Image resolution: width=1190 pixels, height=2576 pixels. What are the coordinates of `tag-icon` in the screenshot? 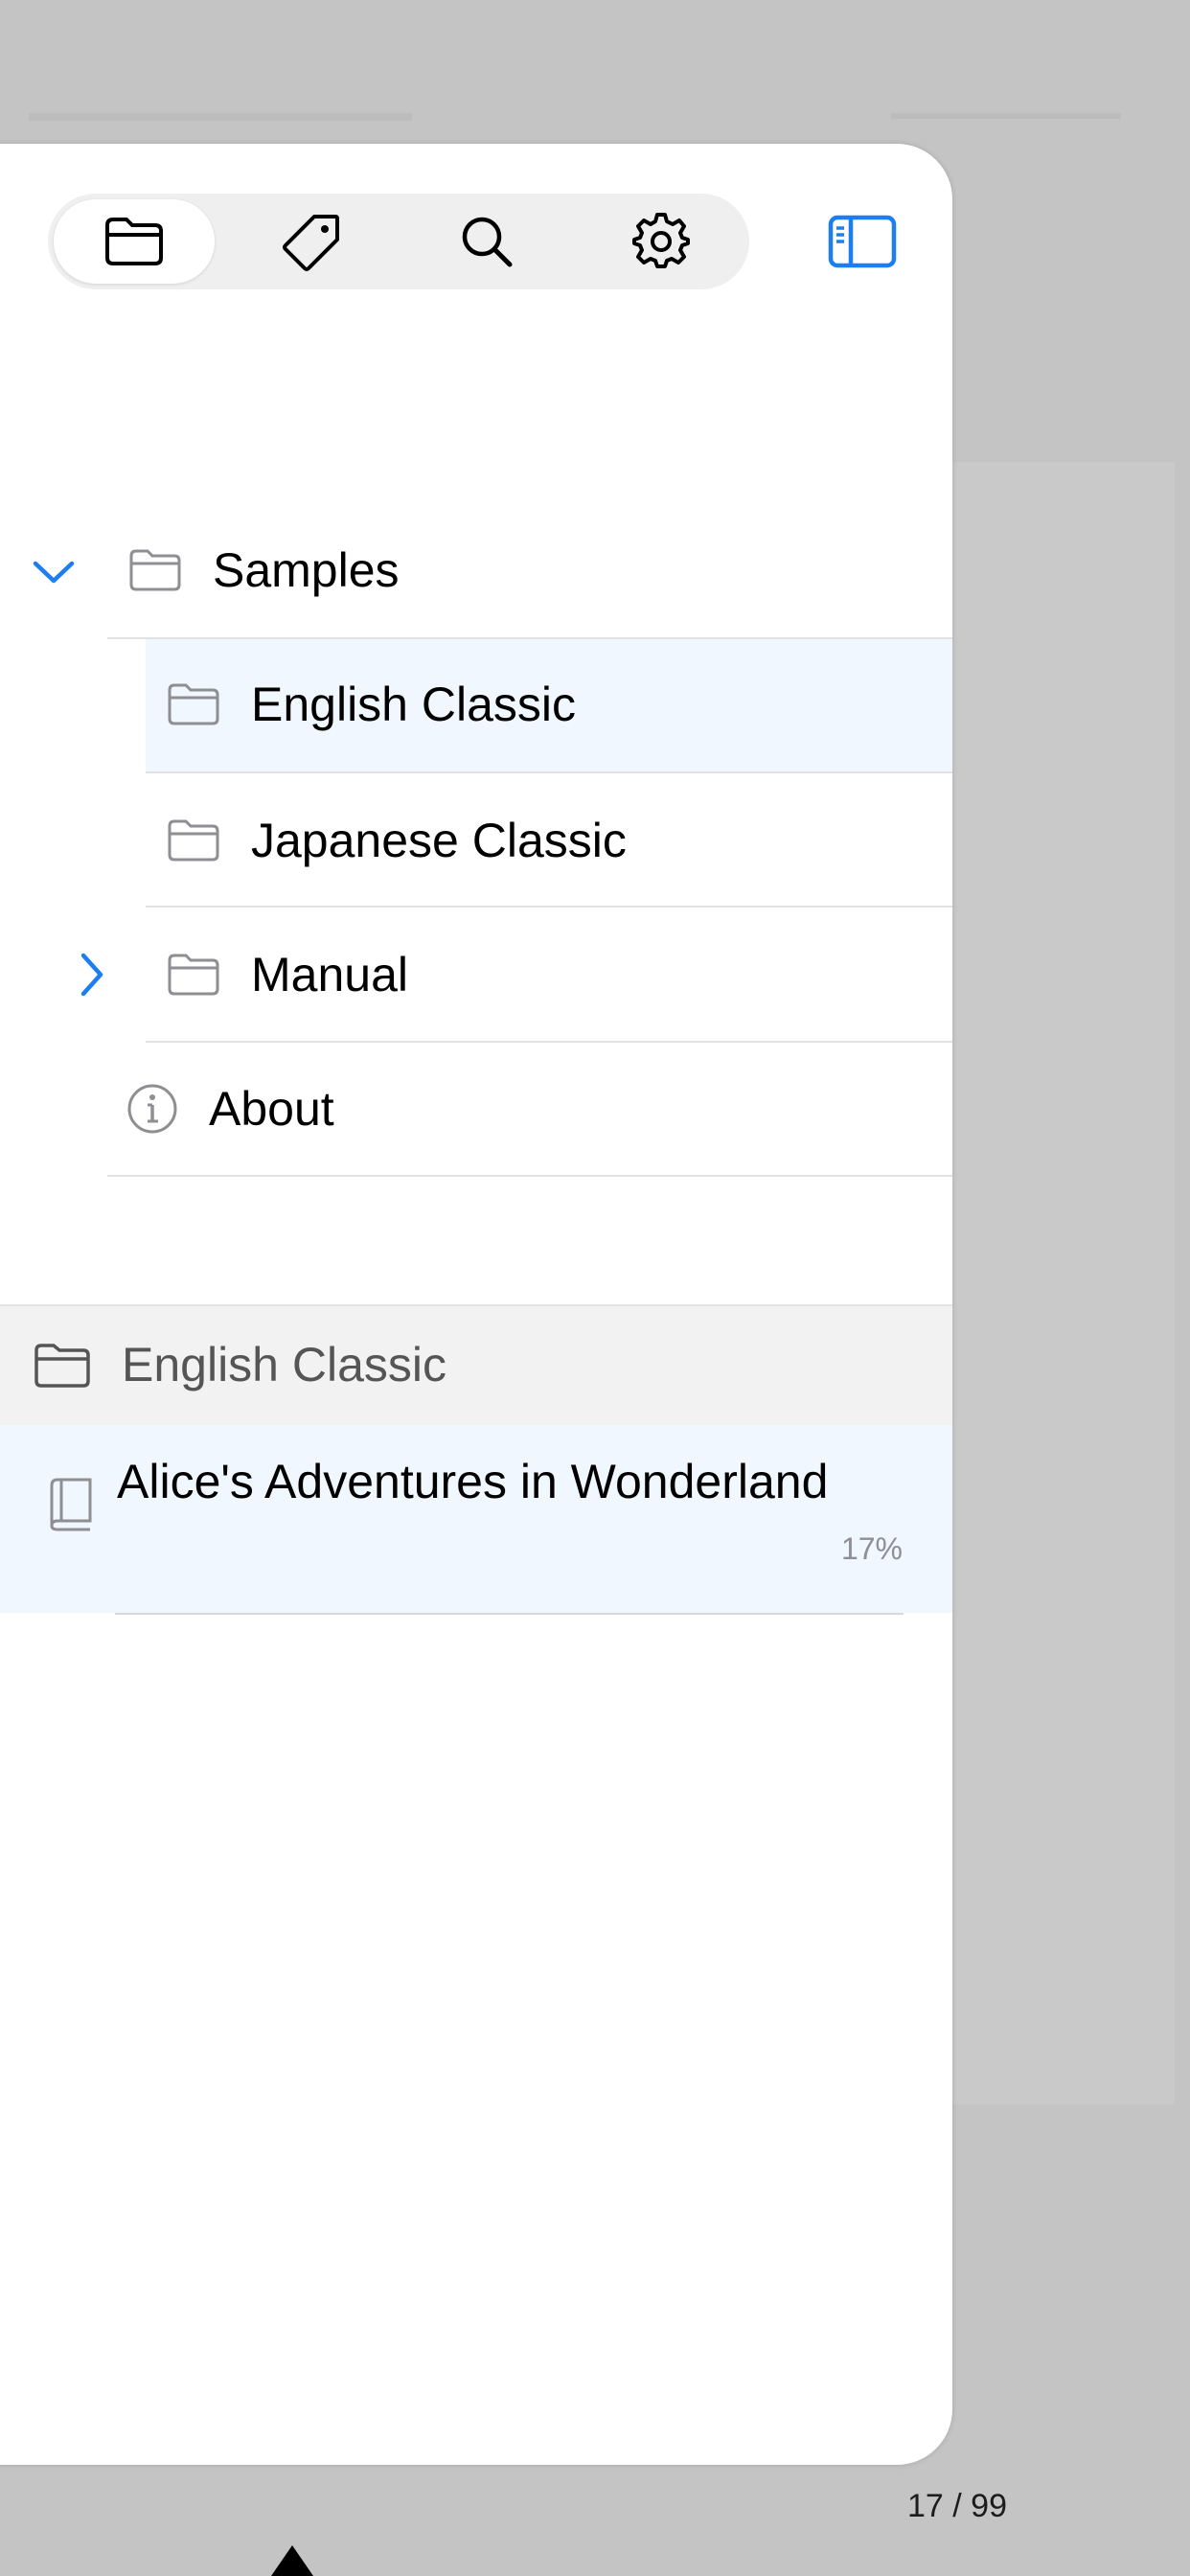 It's located at (311, 243).